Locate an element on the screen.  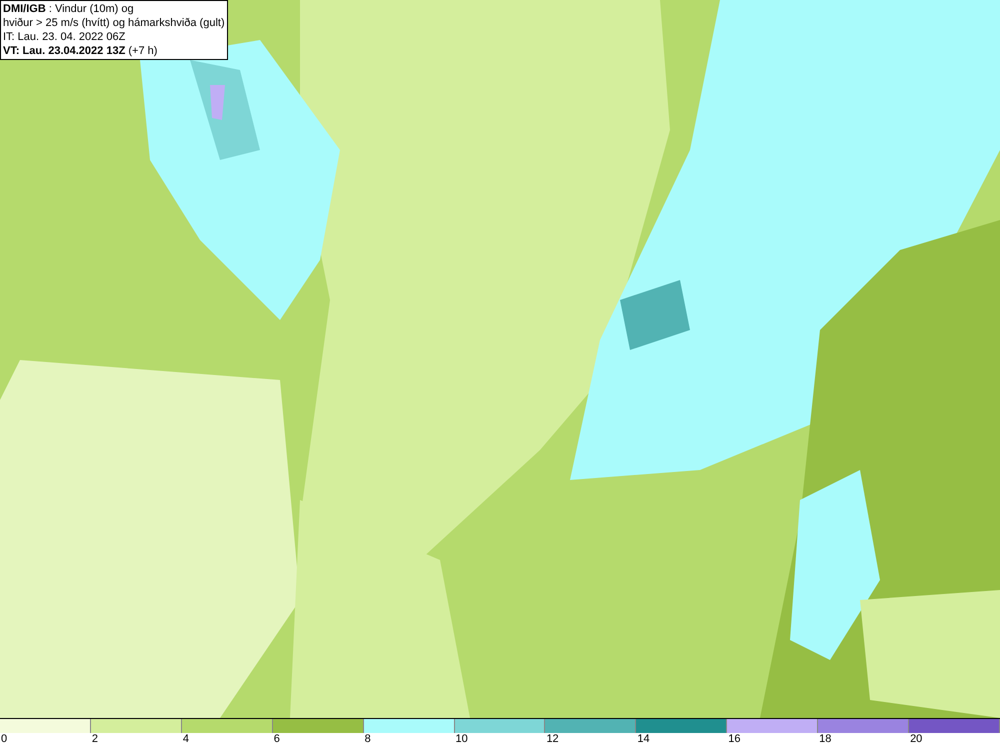
map-title-text: DMI/IGB : Vindur (10m) og is located at coordinates (69, 9).